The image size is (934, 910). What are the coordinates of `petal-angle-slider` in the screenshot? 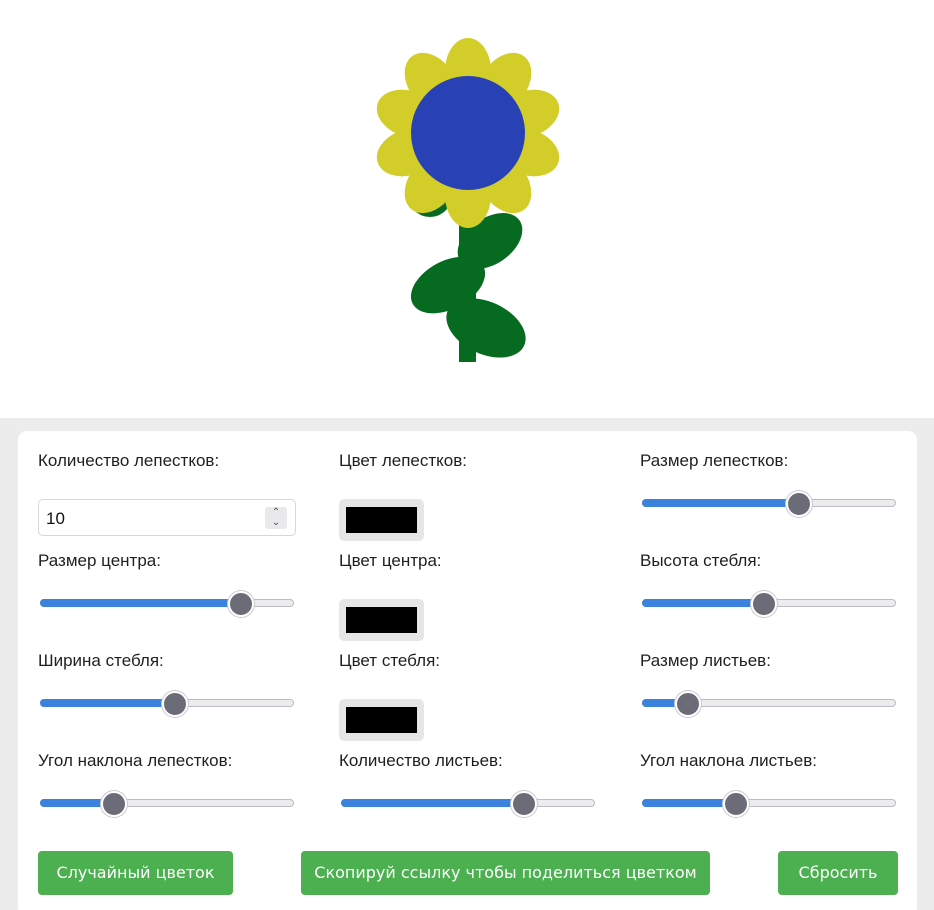 It's located at (167, 803).